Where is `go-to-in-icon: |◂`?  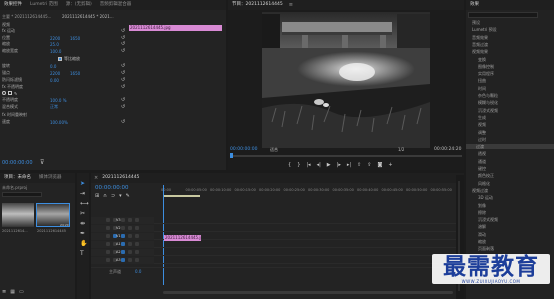
go-to-in-icon: |◂ is located at coordinates (308, 165).